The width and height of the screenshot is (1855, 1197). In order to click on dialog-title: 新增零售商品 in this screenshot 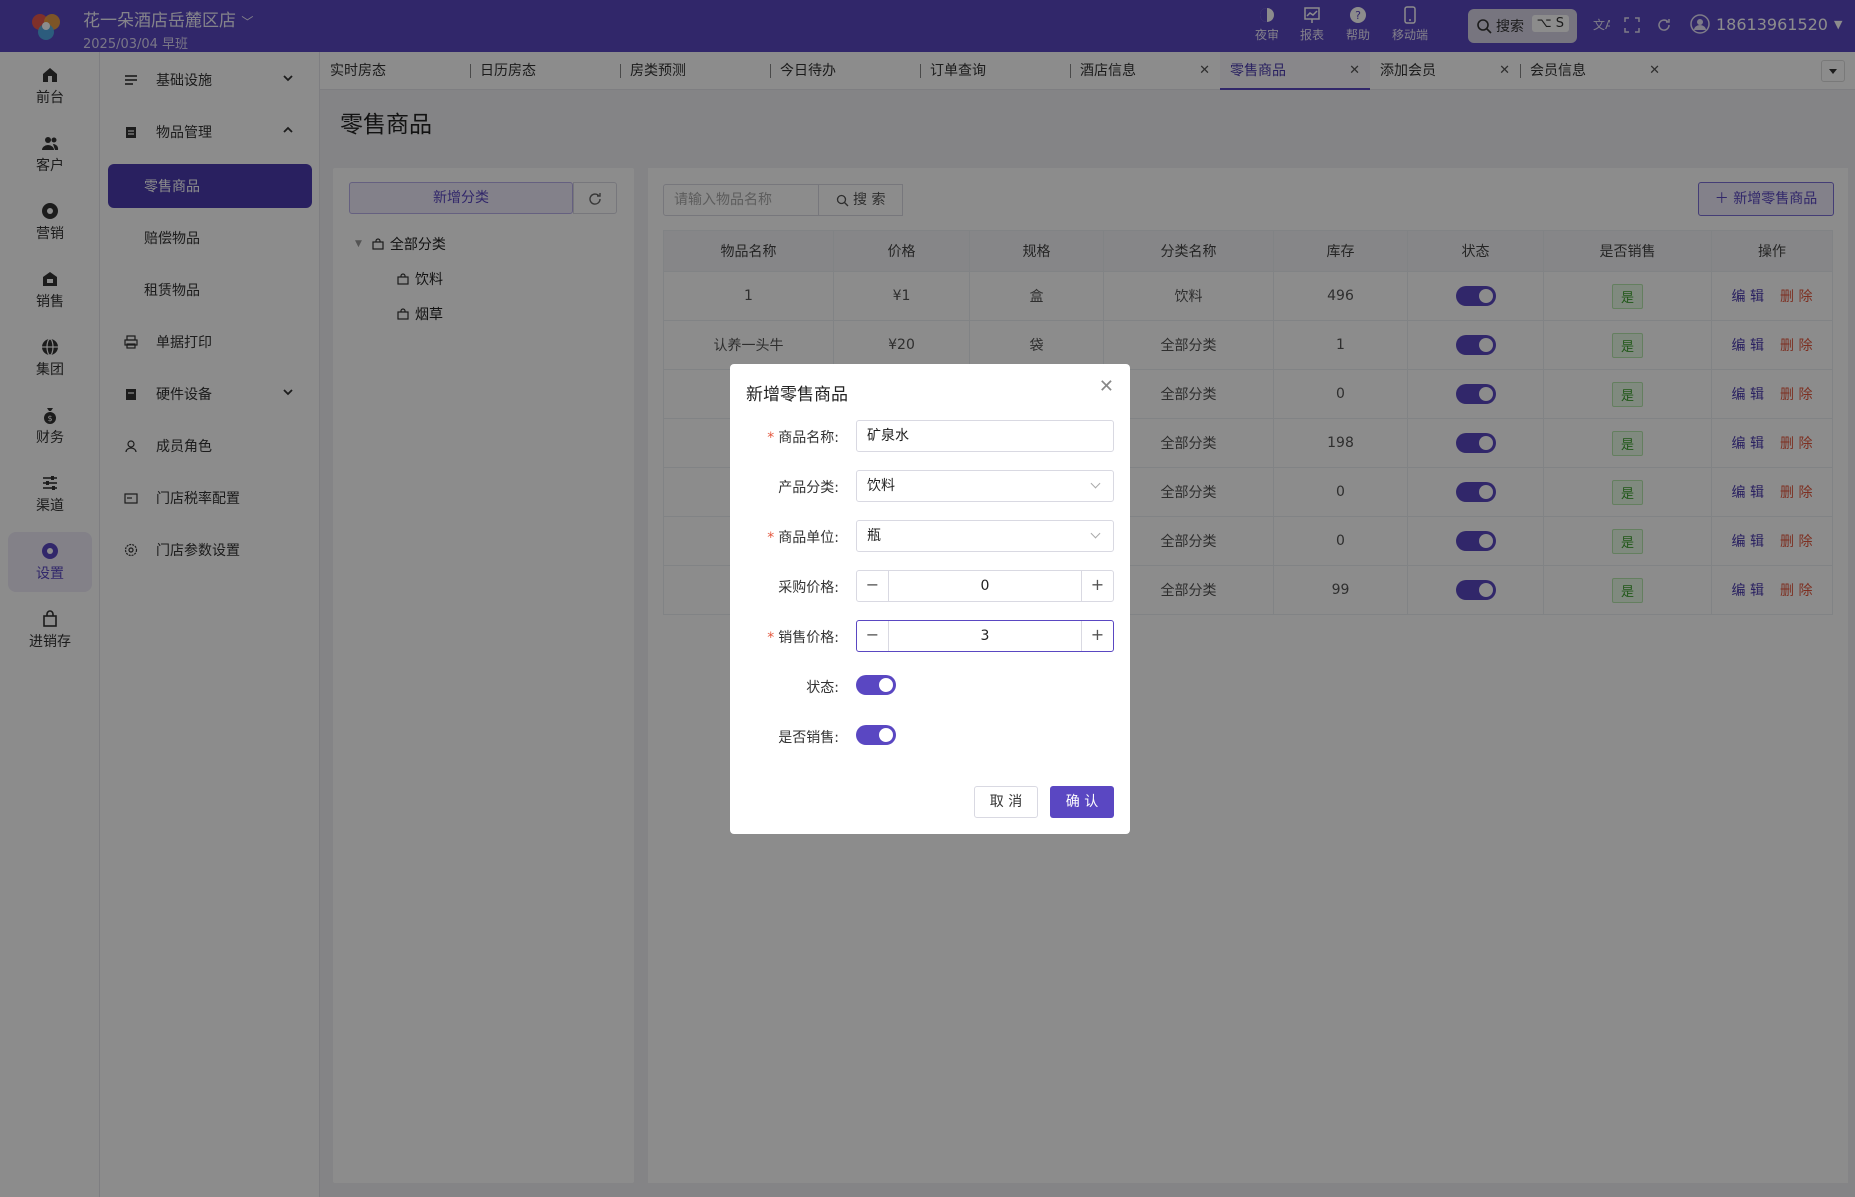, I will do `click(797, 395)`.